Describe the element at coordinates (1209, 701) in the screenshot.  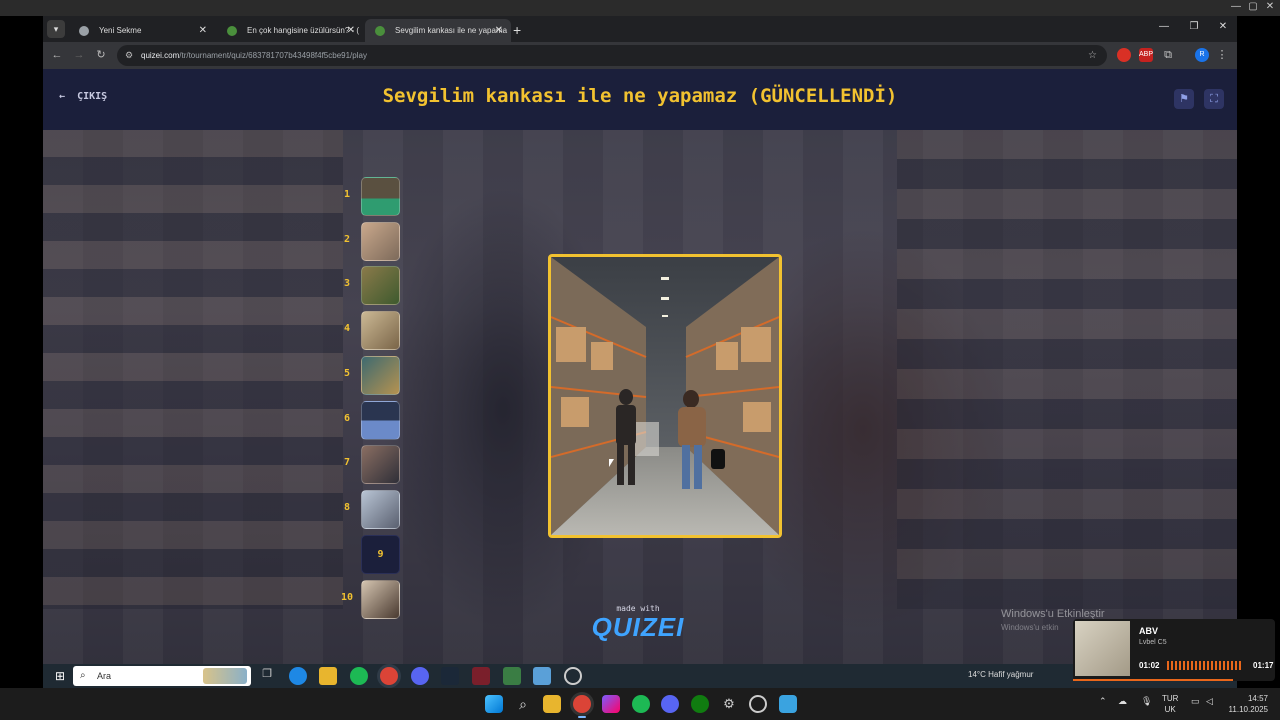
I see `volume-icon: ◁` at that location.